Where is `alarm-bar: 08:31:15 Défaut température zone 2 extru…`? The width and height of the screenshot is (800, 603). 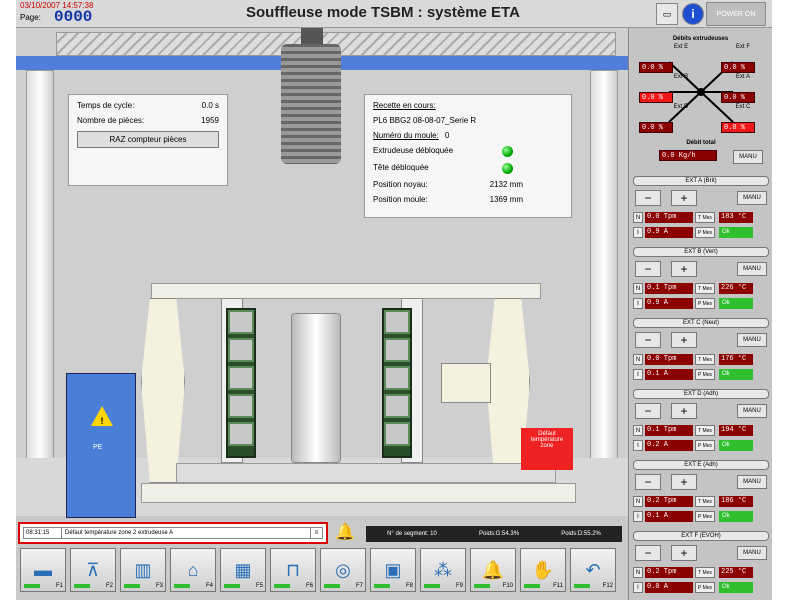
alarm-bar: 08:31:15 Défaut température zone 2 extru… is located at coordinates (173, 533).